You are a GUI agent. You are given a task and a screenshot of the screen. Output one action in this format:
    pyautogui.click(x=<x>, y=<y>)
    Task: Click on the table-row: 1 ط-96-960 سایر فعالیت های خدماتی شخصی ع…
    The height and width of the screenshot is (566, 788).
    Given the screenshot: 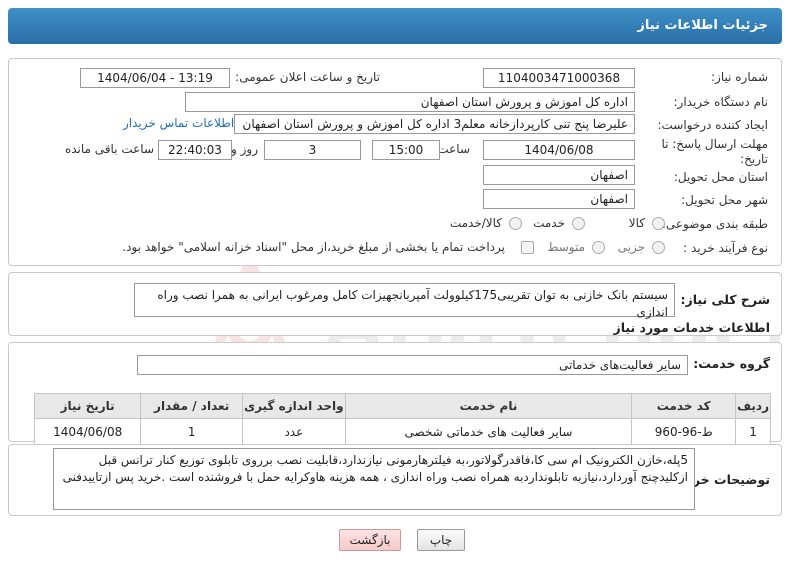 What is the action you would take?
    pyautogui.click(x=402, y=432)
    